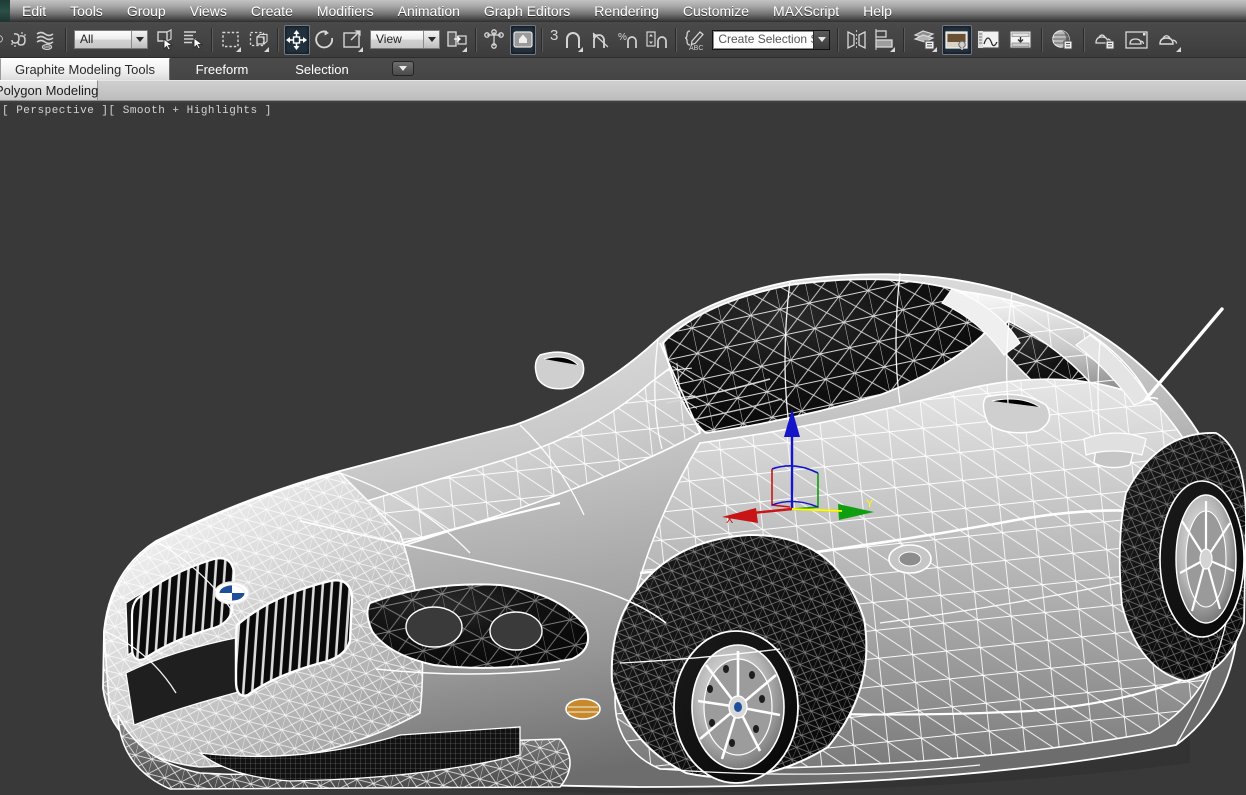  What do you see at coordinates (19, 40) in the screenshot?
I see `select-link-icon` at bounding box center [19, 40].